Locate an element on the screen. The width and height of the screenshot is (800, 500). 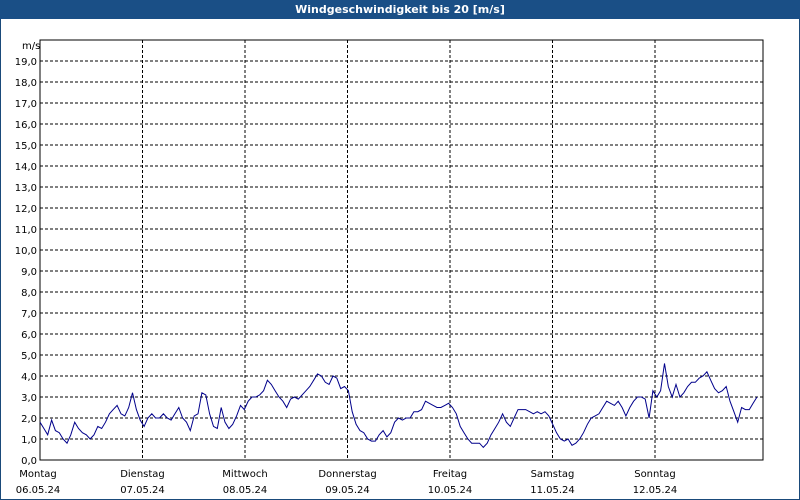
y-tick-label: 17,0 is located at coordinates (26, 104).